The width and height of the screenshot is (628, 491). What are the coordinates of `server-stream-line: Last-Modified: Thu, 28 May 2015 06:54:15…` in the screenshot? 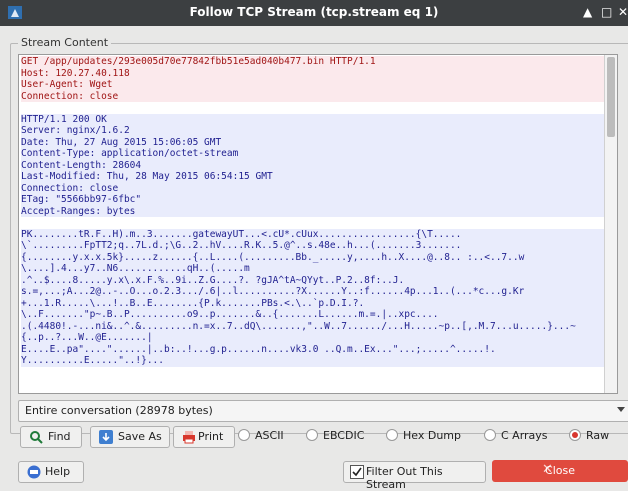 It's located at (318, 177).